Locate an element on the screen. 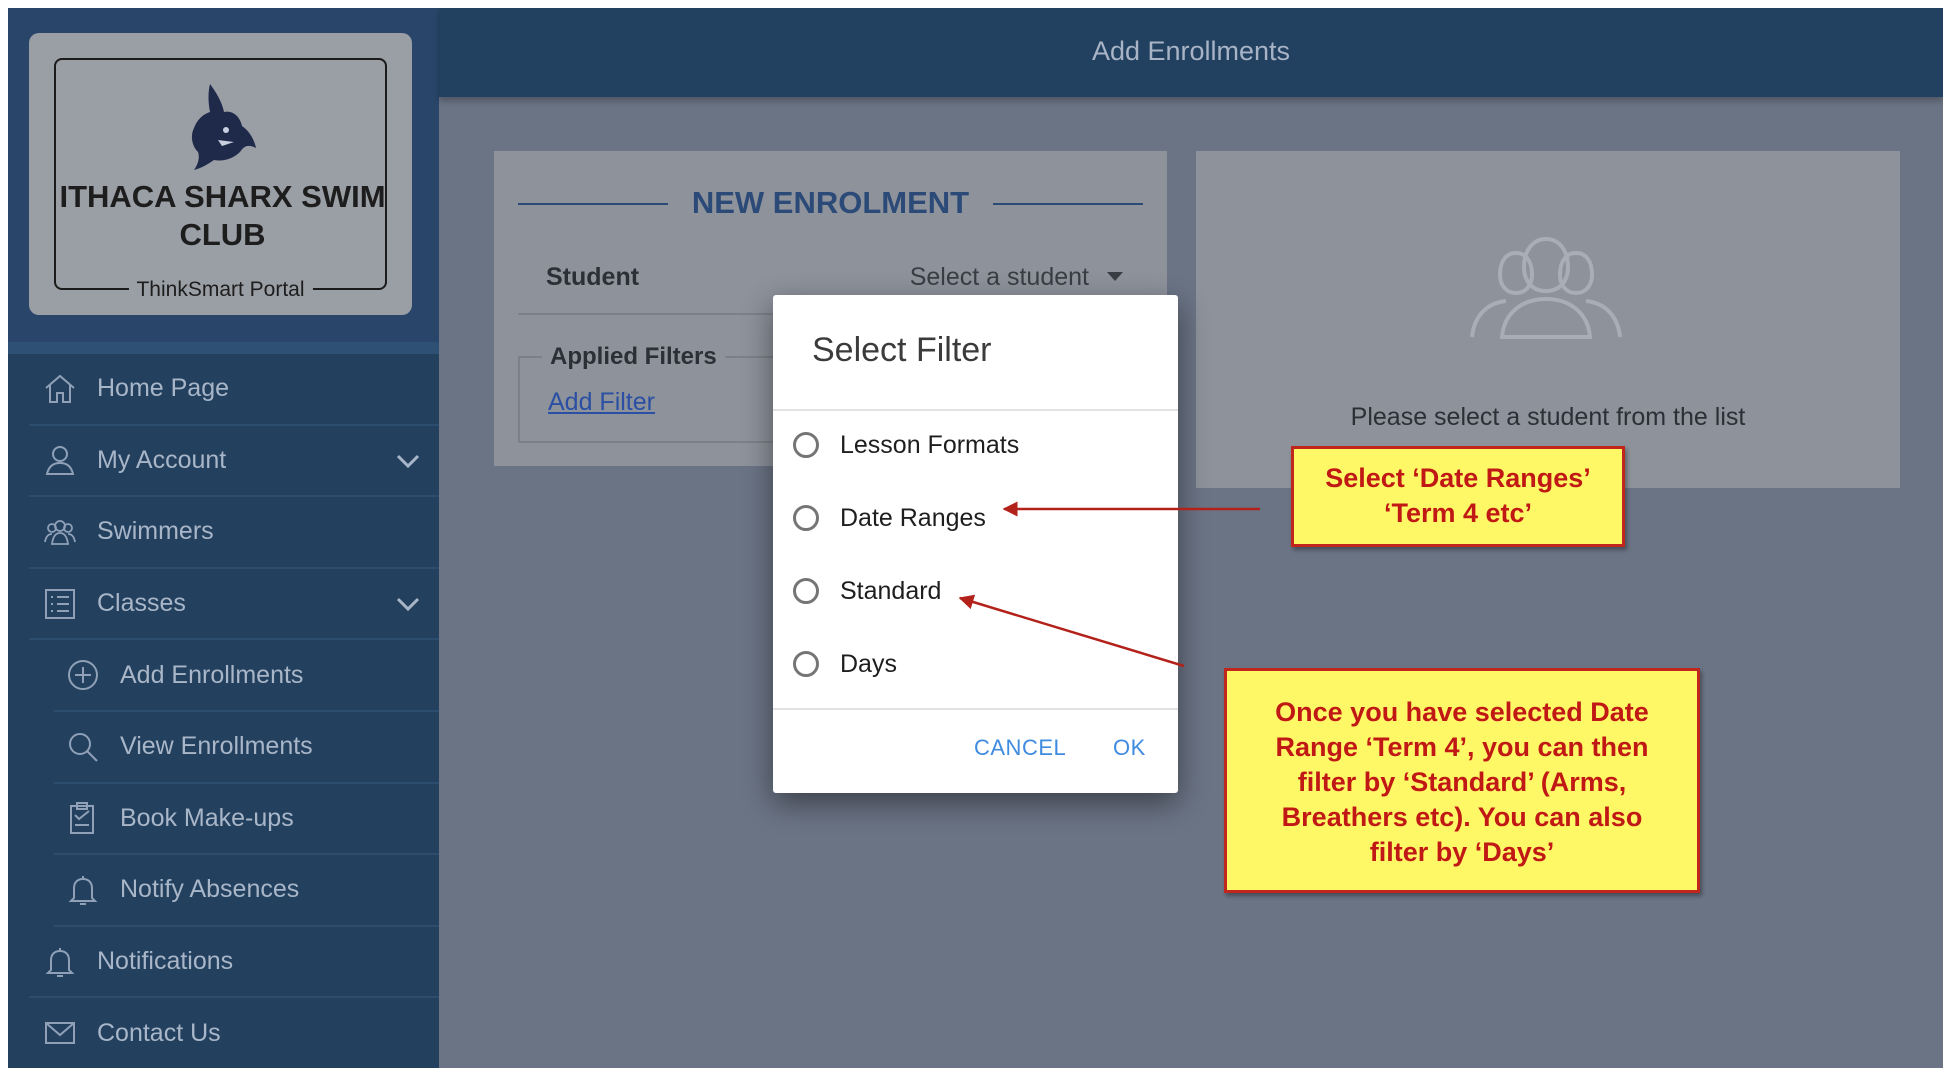 Image resolution: width=1943 pixels, height=1068 pixels. callout-date-ranges: Select ‘Date Ranges’ ‘Term 4 etc’ is located at coordinates (1458, 496).